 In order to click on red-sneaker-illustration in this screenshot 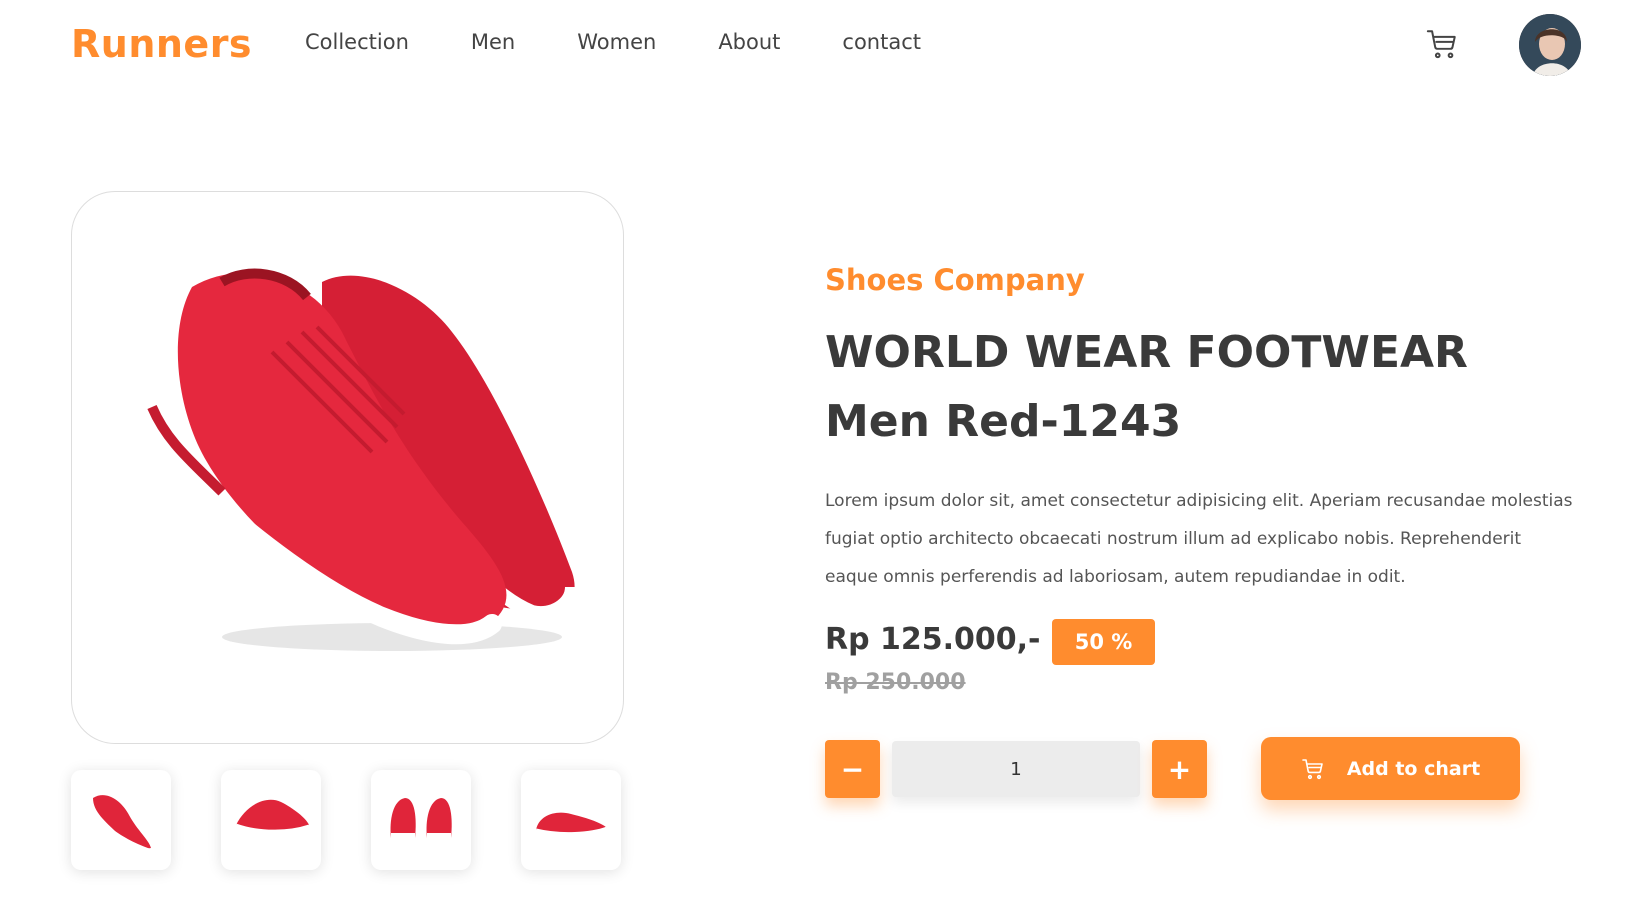, I will do `click(361, 459)`.